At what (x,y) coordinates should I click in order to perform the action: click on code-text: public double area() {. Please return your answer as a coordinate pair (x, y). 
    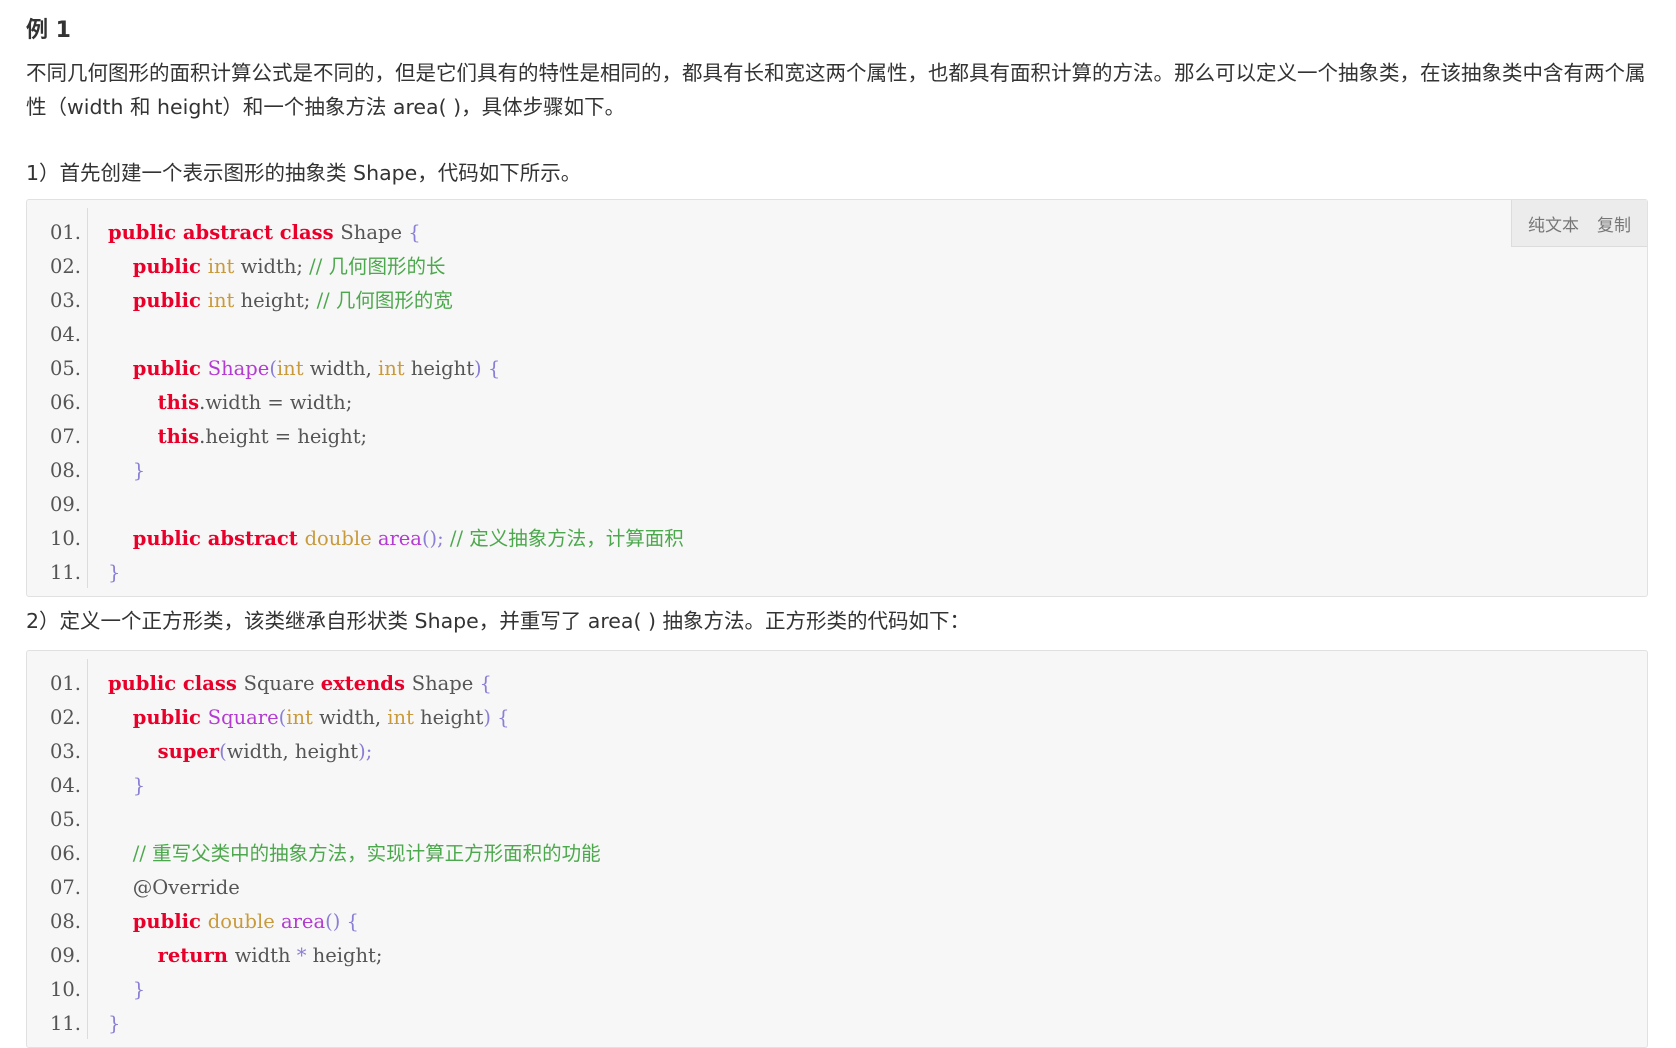
    Looking at the image, I should click on (233, 922).